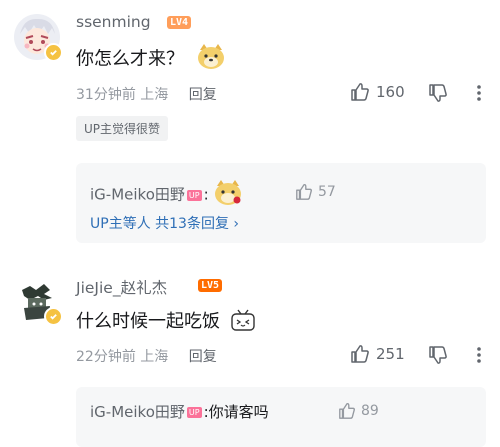  I want to click on comment-username: JieJie_赵礼杰, so click(121, 287).